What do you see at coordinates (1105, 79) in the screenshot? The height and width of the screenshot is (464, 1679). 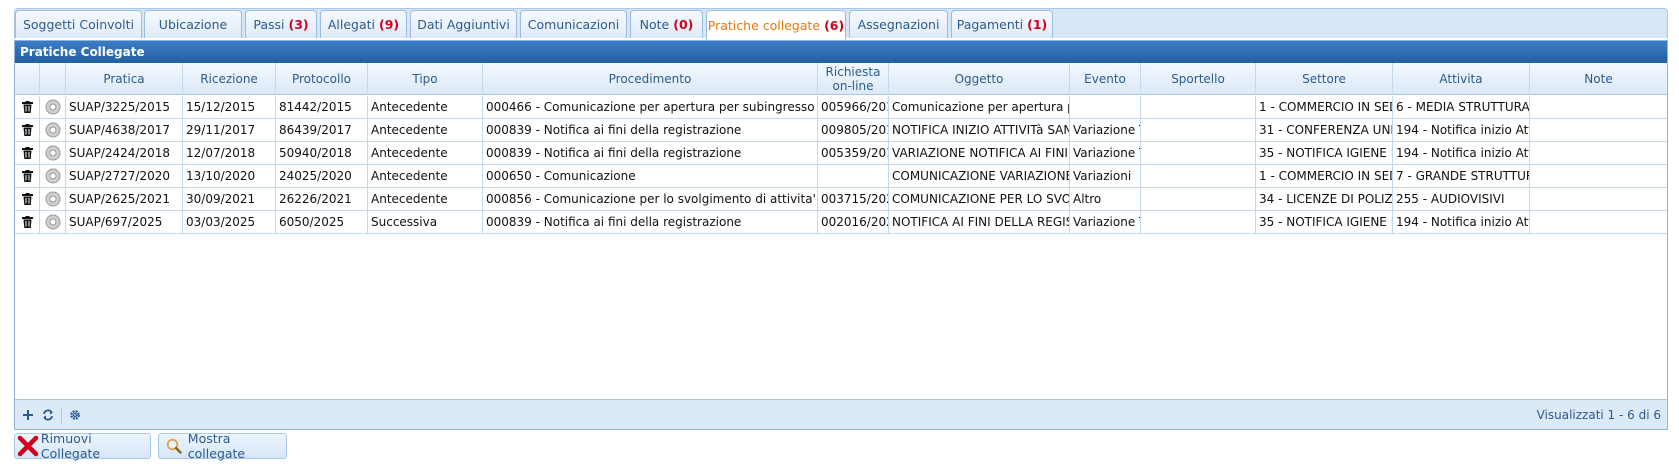 I see `column-header-evento: Evento` at bounding box center [1105, 79].